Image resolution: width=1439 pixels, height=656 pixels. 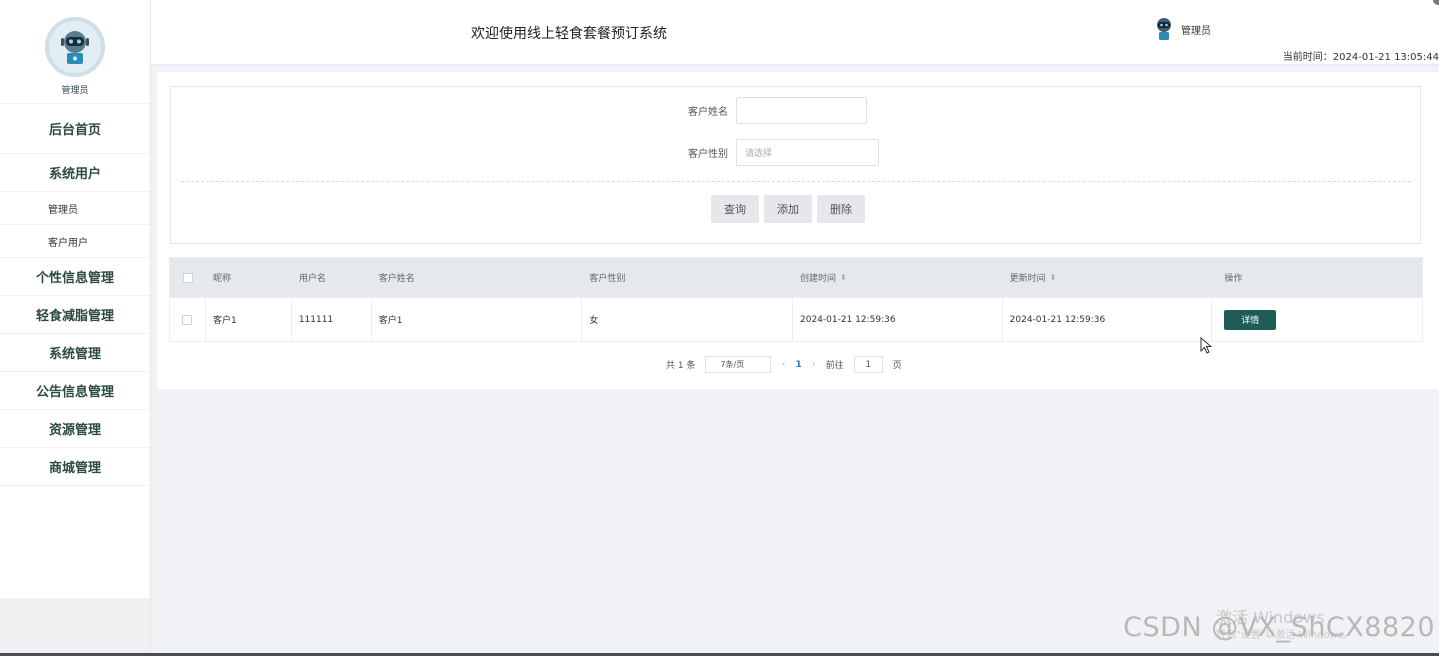 What do you see at coordinates (1250, 319) in the screenshot?
I see `detail-button: 详情` at bounding box center [1250, 319].